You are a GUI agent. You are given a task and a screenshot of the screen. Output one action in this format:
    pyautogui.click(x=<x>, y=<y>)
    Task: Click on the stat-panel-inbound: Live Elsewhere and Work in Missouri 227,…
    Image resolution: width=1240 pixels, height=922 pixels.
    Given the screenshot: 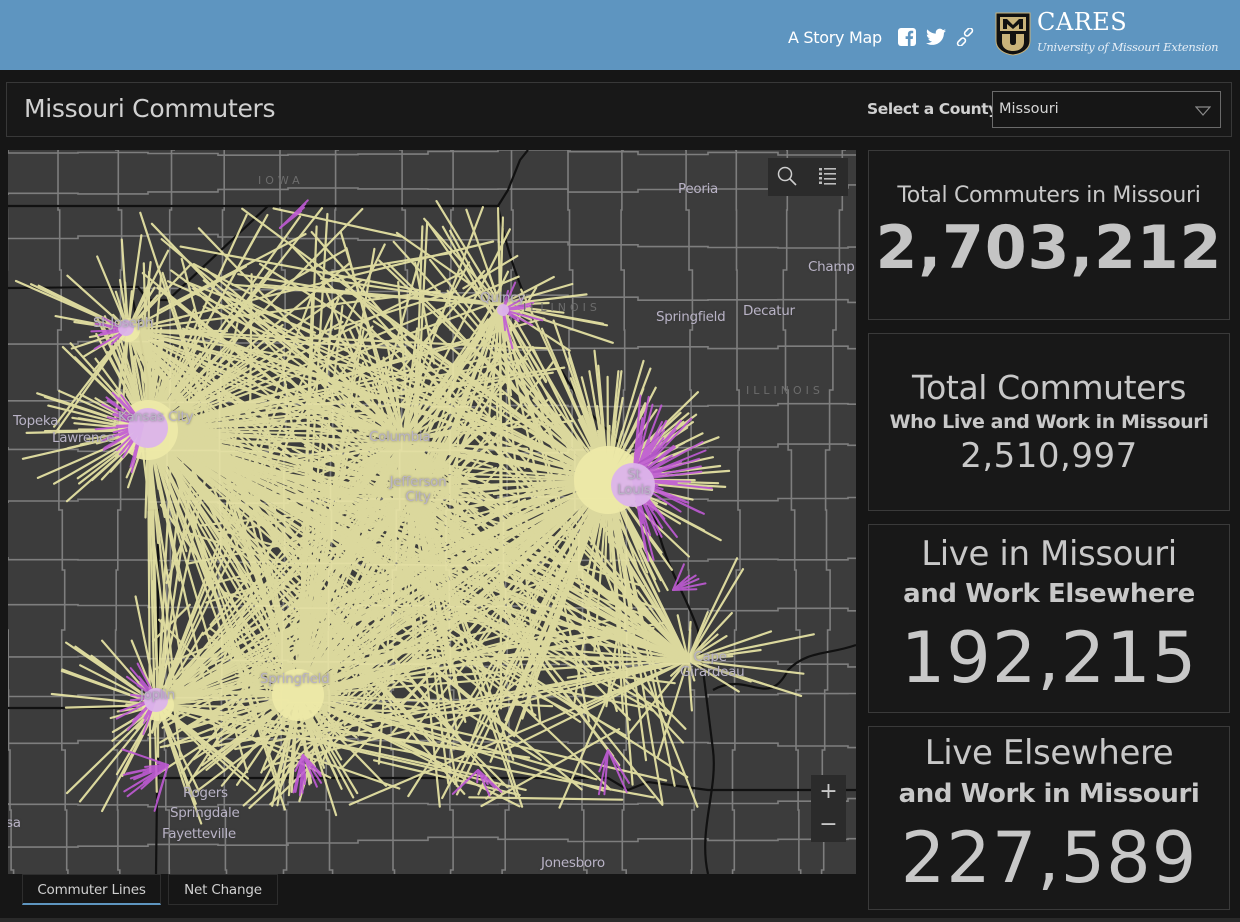 What is the action you would take?
    pyautogui.click(x=1049, y=818)
    